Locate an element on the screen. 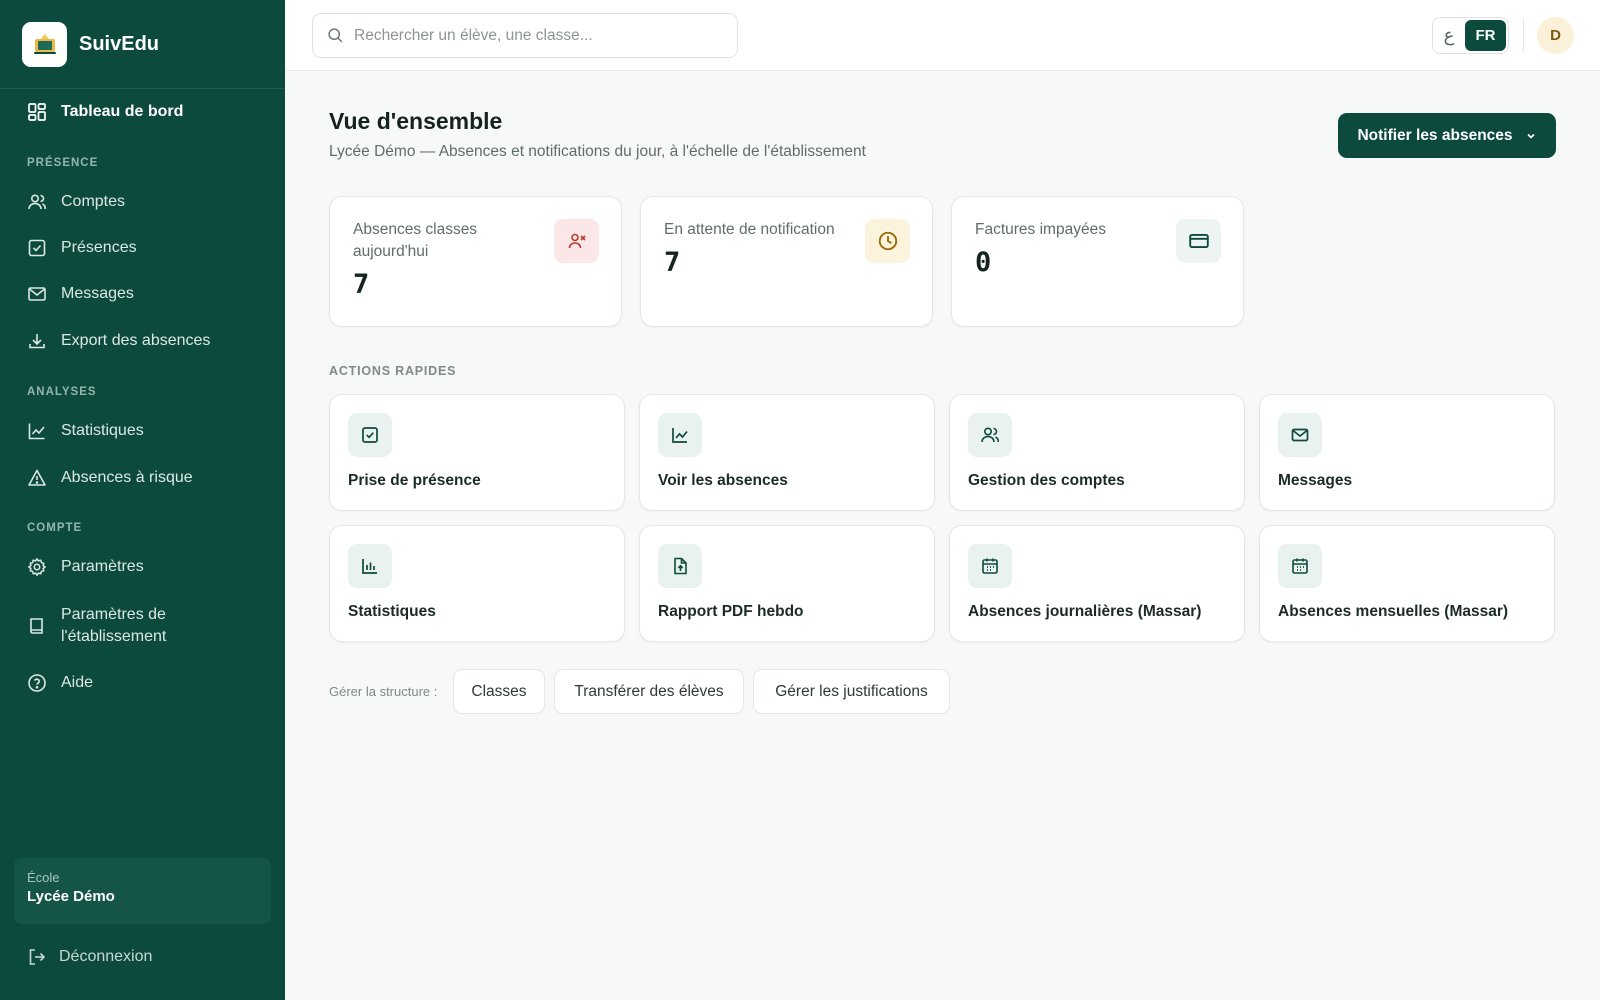 The height and width of the screenshot is (1000, 1600). search-box is located at coordinates (525, 35).